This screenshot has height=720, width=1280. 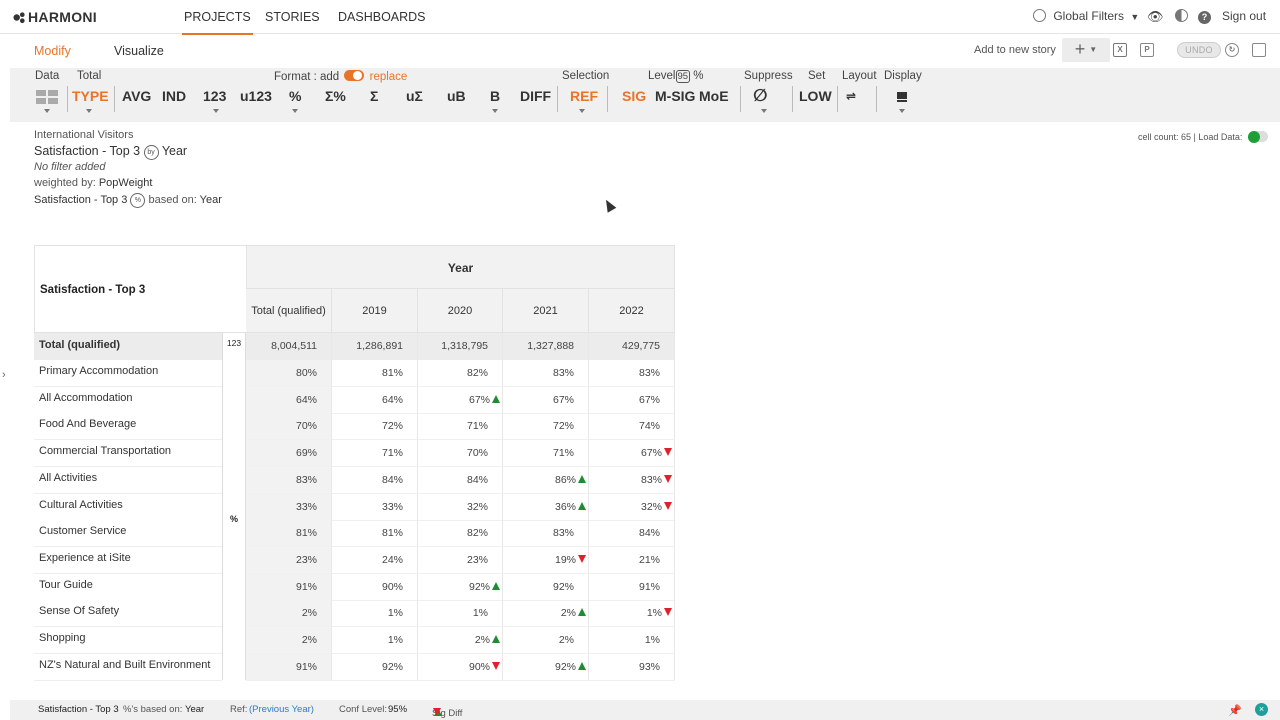 I want to click on format-toggle: Format : add replace, so click(x=340, y=76).